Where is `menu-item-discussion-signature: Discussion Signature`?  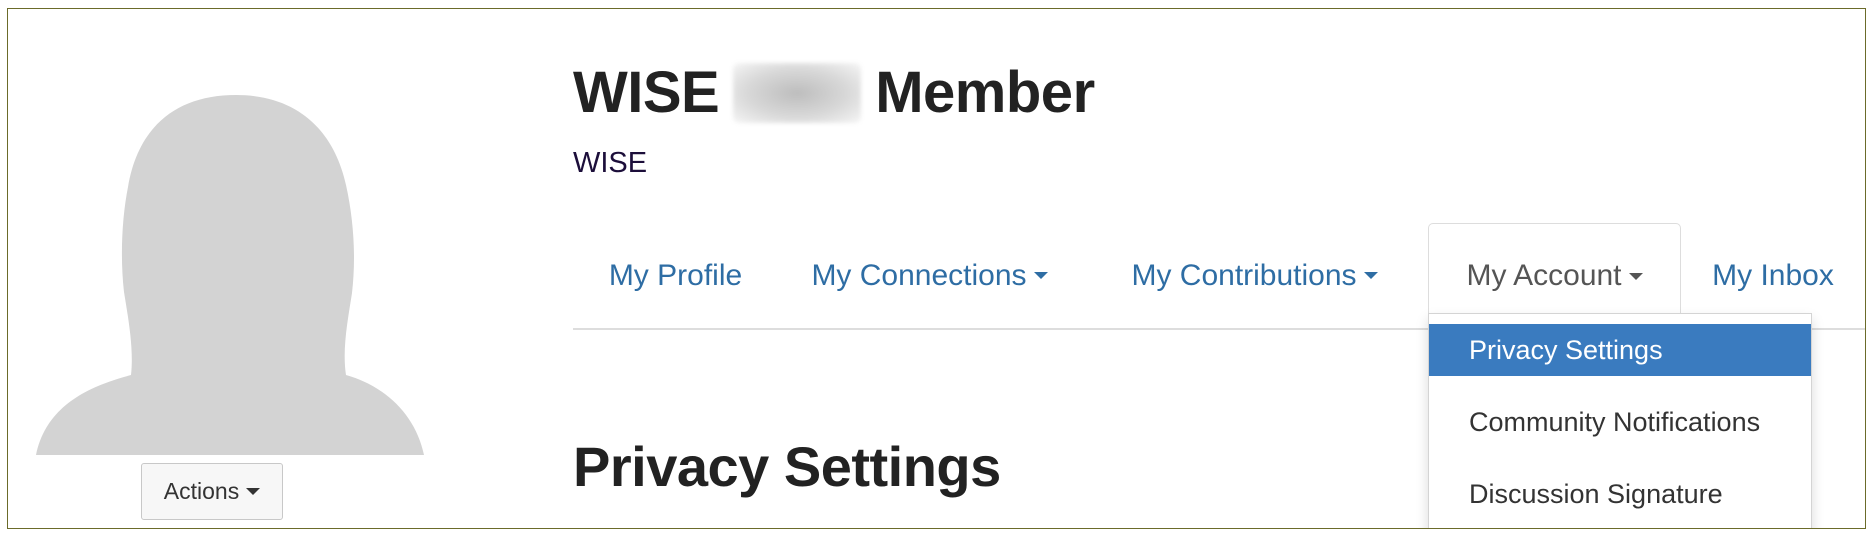
menu-item-discussion-signature: Discussion Signature is located at coordinates (1620, 494).